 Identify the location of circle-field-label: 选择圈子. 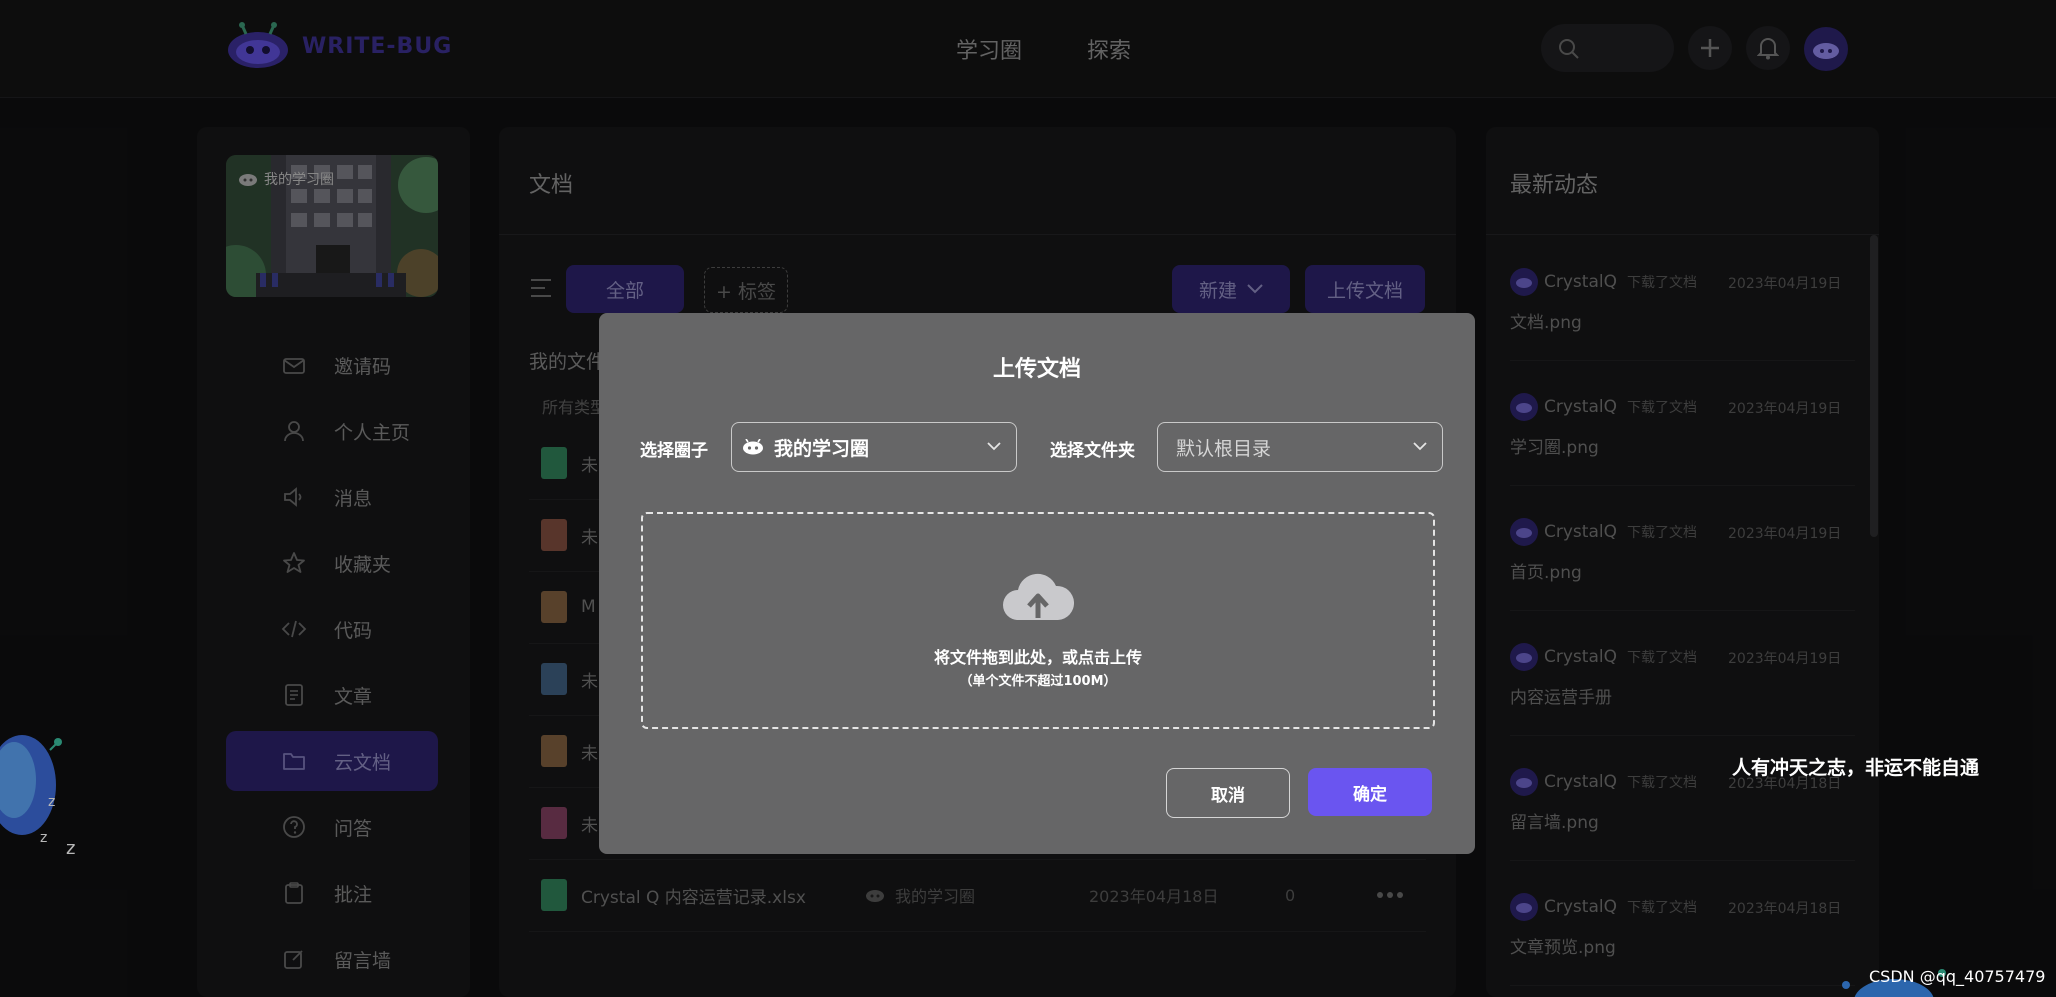
(674, 451).